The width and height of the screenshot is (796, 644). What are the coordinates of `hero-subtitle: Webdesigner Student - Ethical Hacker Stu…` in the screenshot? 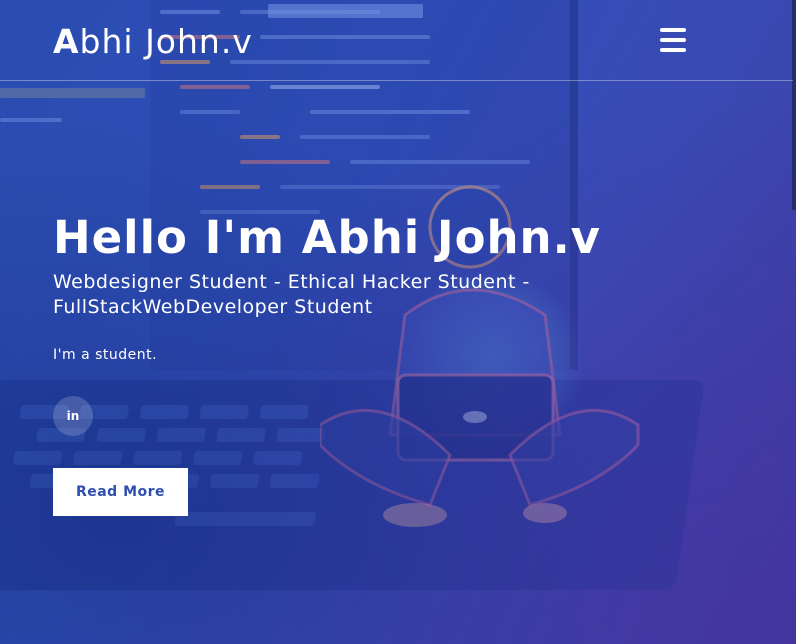 It's located at (291, 294).